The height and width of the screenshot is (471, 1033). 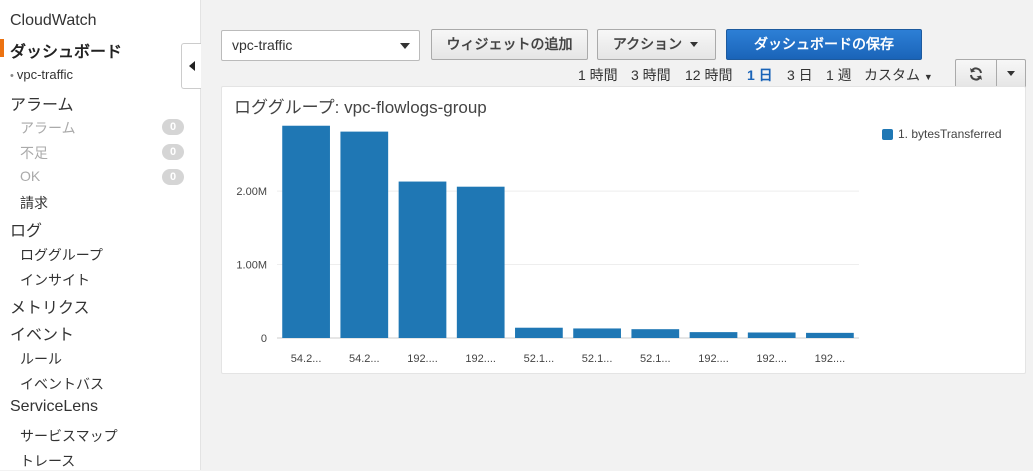 What do you see at coordinates (708, 75) in the screenshot?
I see `time-option-12h: 12 時間` at bounding box center [708, 75].